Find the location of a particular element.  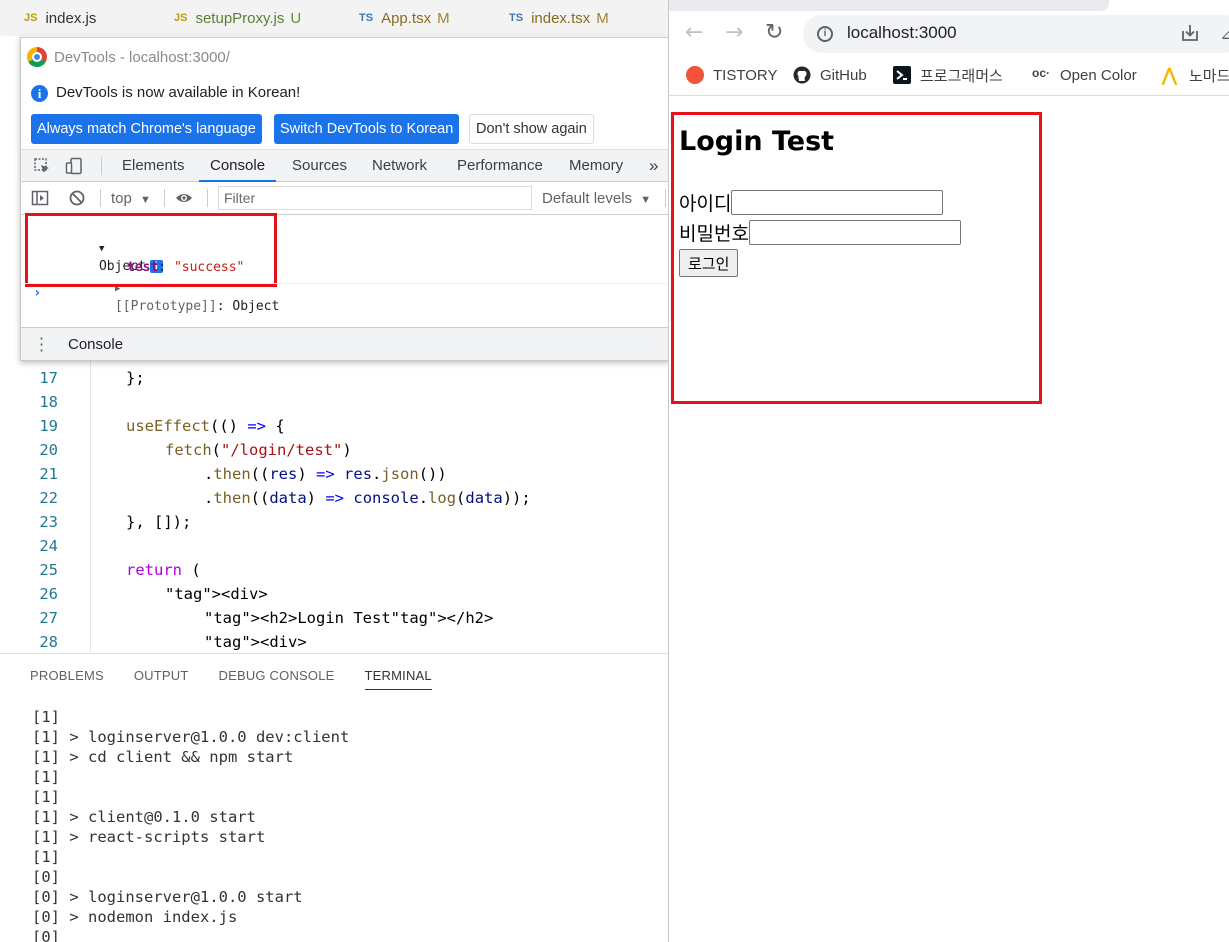

login-button: 로그인 is located at coordinates (709, 263).